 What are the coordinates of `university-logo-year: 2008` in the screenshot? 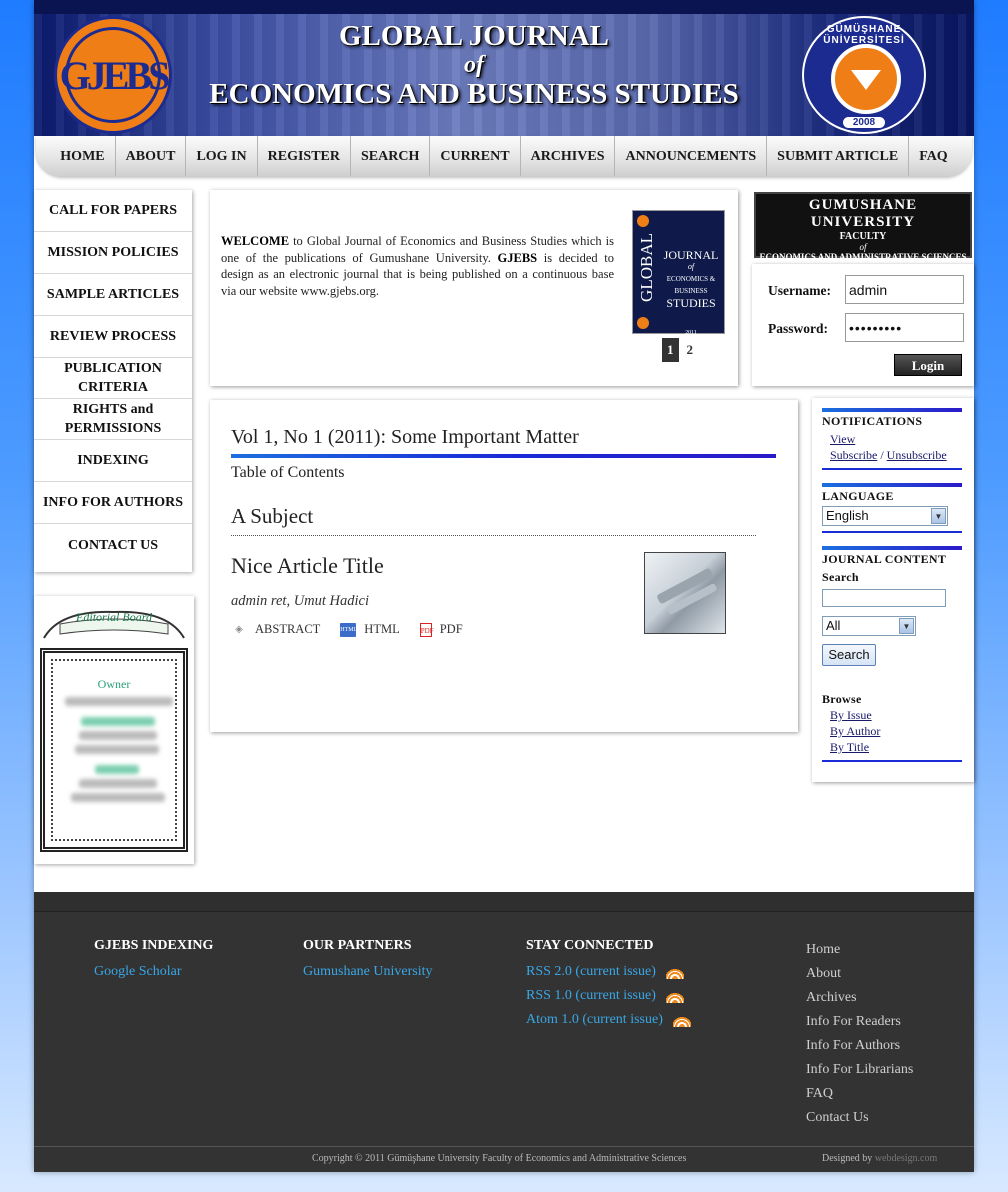 It's located at (864, 122).